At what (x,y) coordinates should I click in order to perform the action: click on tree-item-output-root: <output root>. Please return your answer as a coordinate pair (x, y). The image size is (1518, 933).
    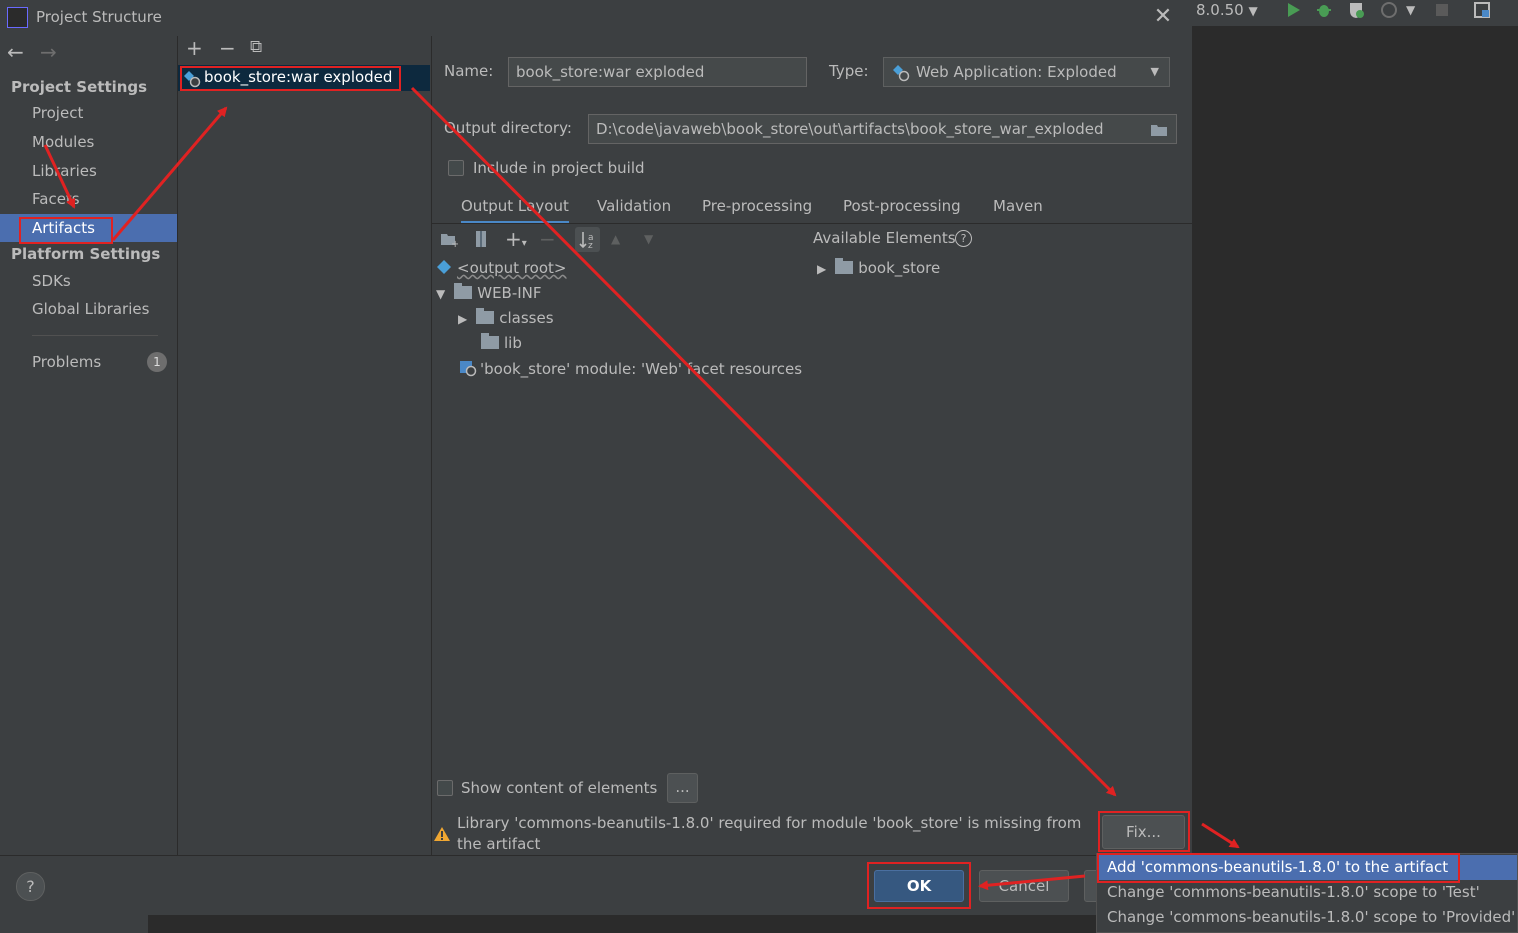
    Looking at the image, I should click on (501, 268).